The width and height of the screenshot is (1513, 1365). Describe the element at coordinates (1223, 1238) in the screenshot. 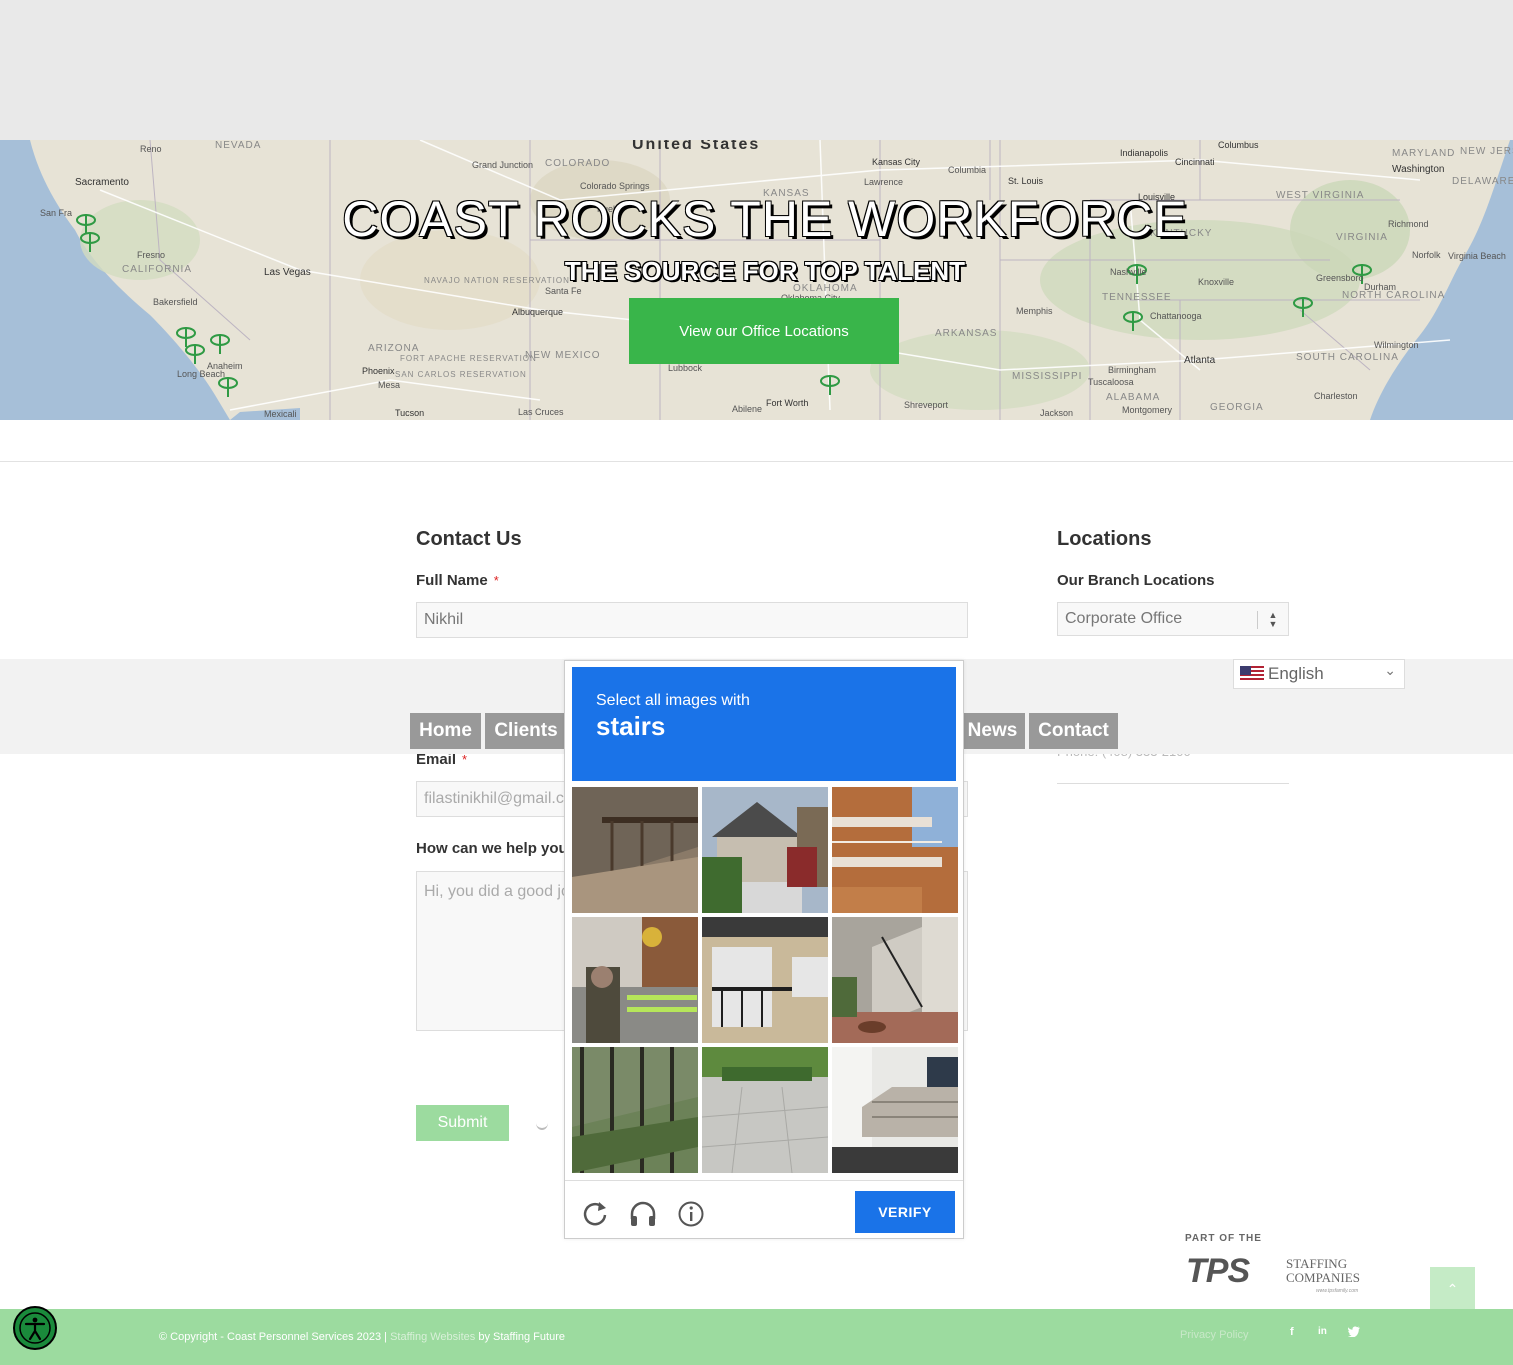

I see `partner-caption: PART OF THE` at that location.